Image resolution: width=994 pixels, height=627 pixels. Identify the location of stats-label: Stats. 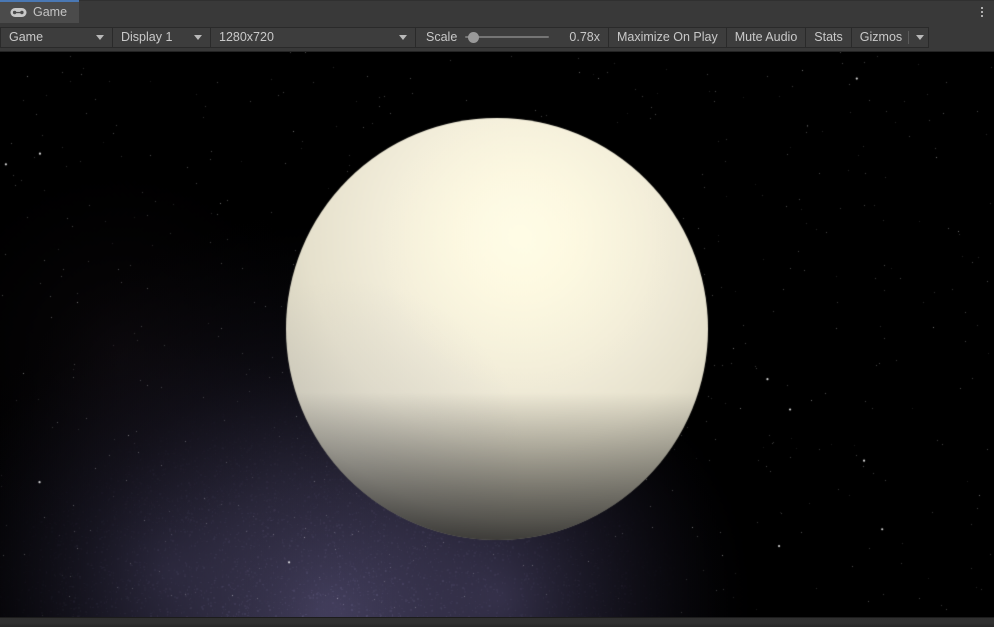
(828, 37).